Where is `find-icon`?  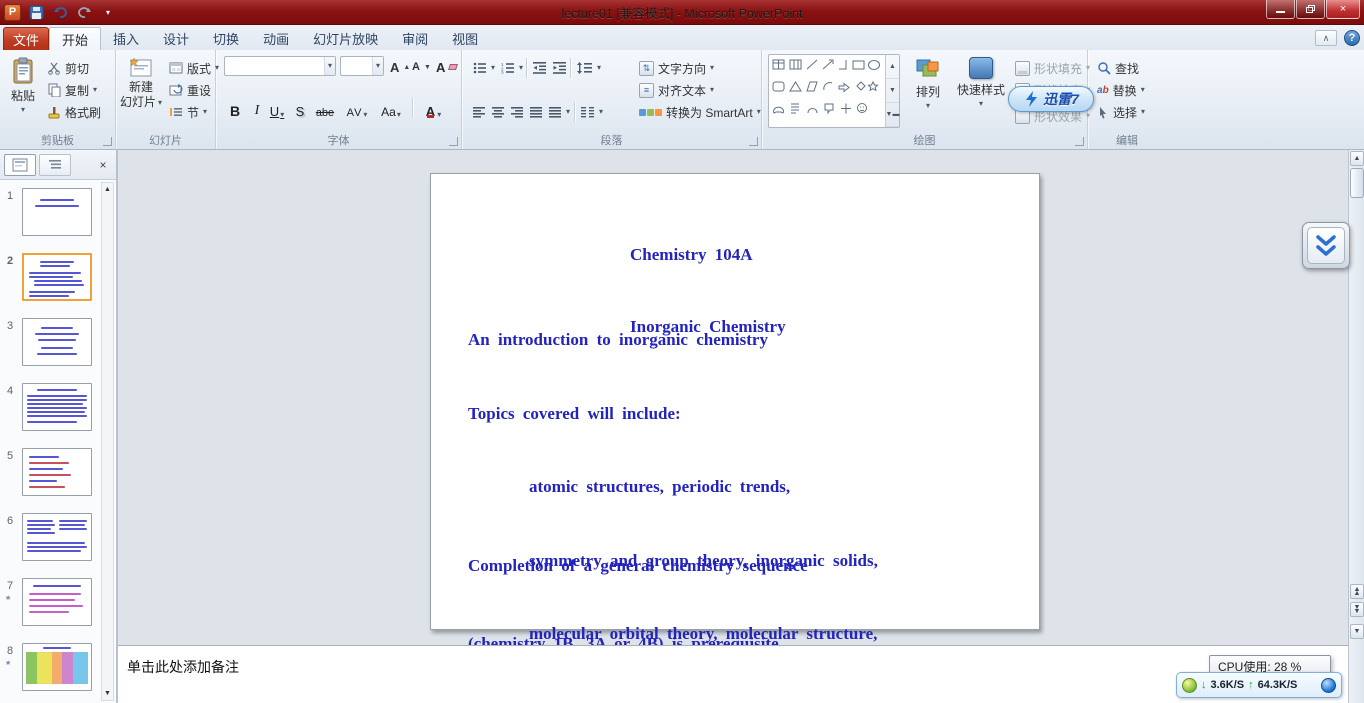
find-icon is located at coordinates (1104, 68).